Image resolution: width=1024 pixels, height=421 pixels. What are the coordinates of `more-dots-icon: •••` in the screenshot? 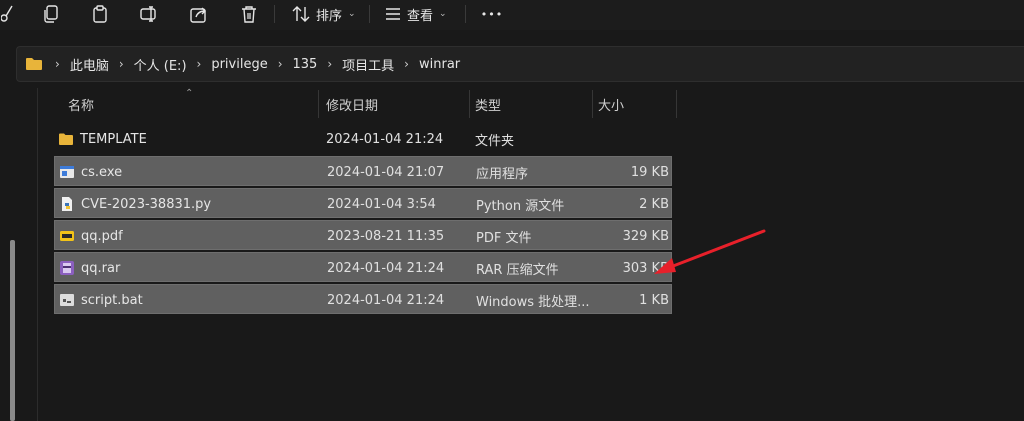 It's located at (492, 14).